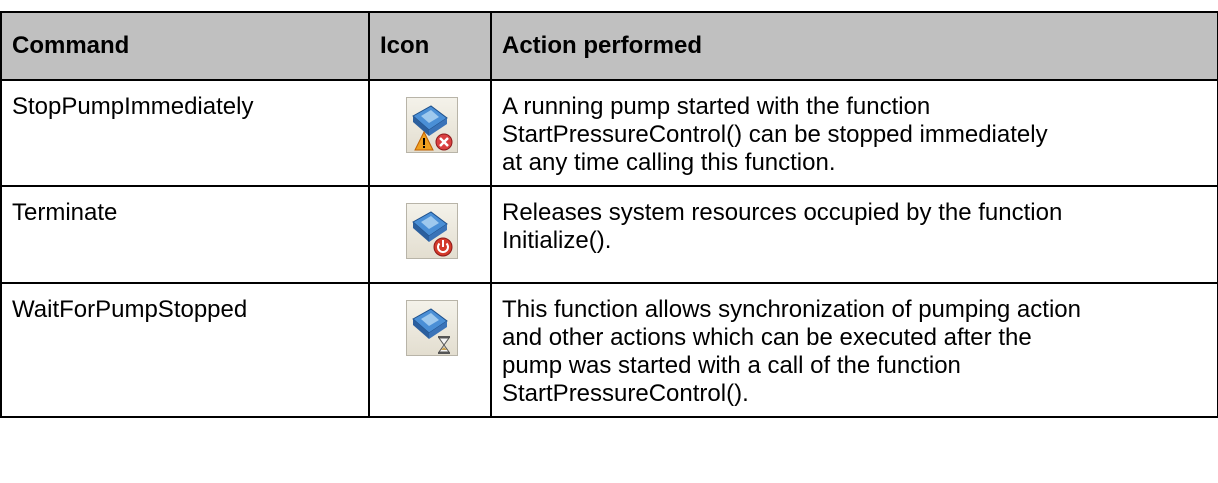  What do you see at coordinates (625, 393) in the screenshot?
I see `action-line: StartPressureControl().` at bounding box center [625, 393].